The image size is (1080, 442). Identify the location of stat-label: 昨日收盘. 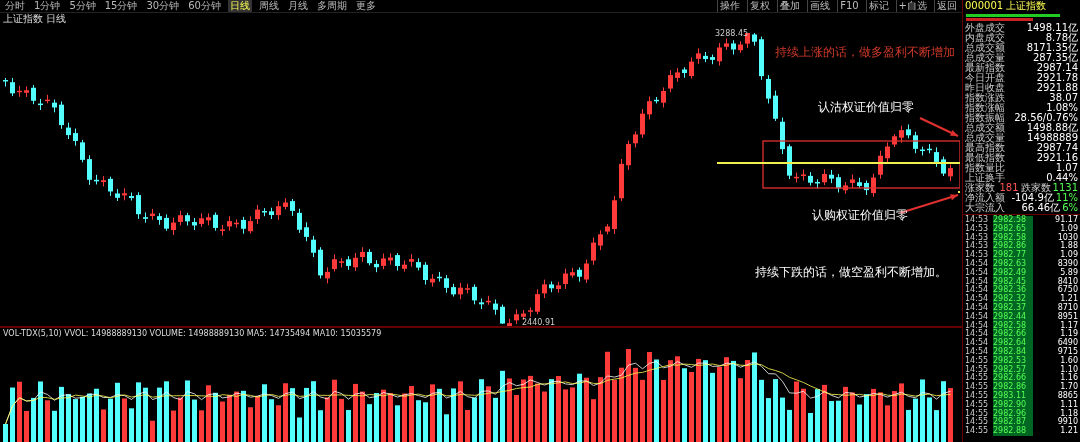
(985, 88).